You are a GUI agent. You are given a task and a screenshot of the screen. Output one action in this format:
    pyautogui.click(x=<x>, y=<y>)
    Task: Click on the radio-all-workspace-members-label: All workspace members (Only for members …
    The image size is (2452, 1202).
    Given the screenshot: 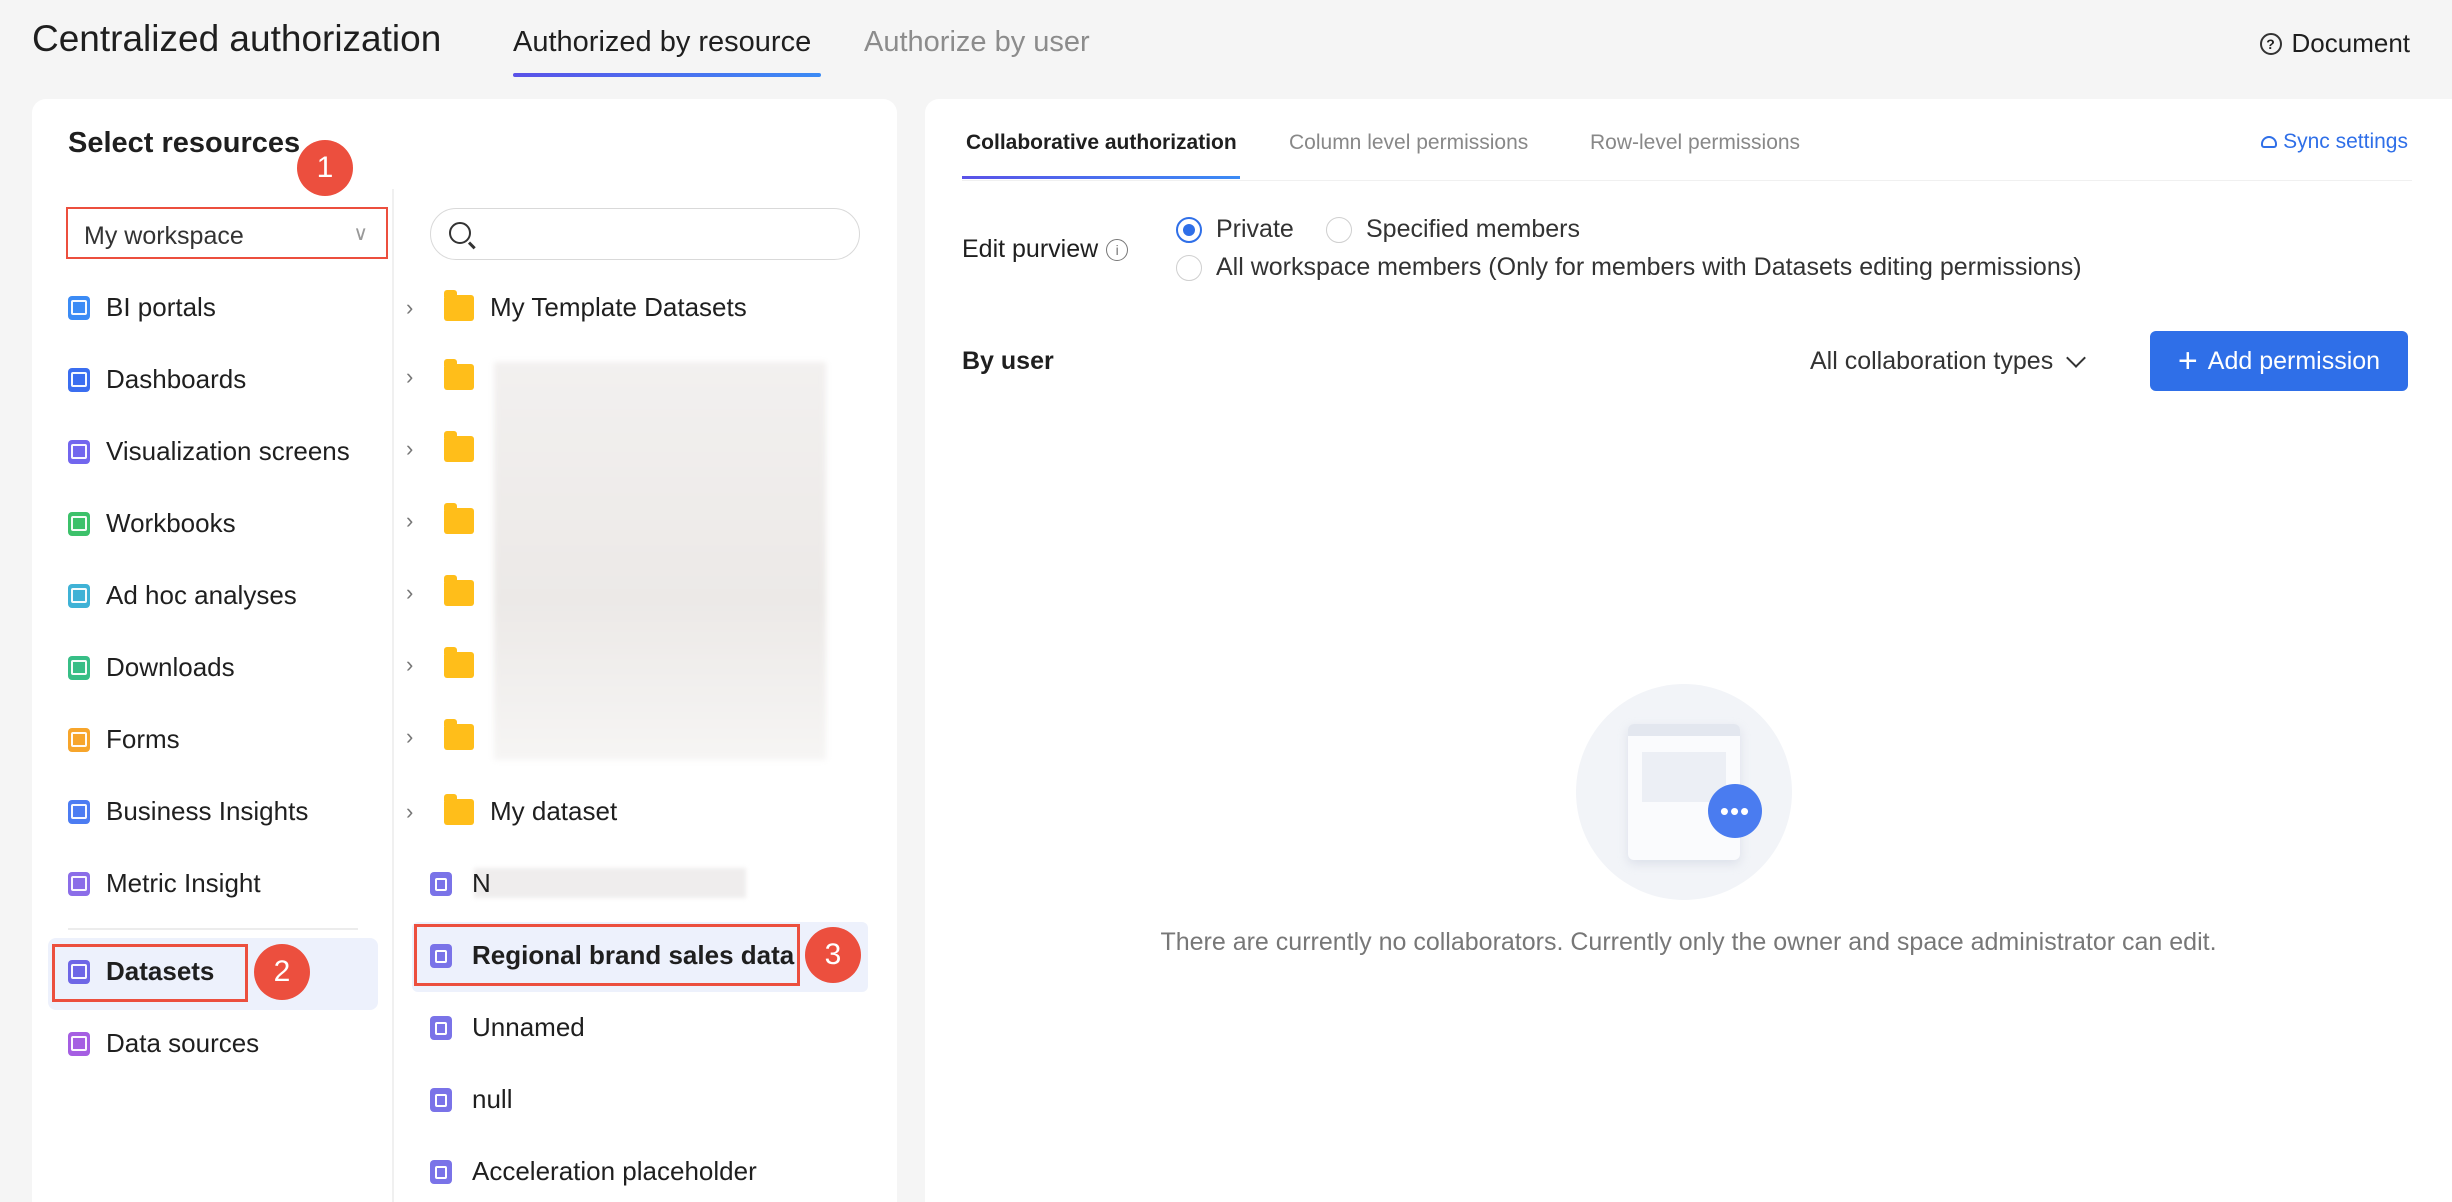 What is the action you would take?
    pyautogui.click(x=1649, y=267)
    